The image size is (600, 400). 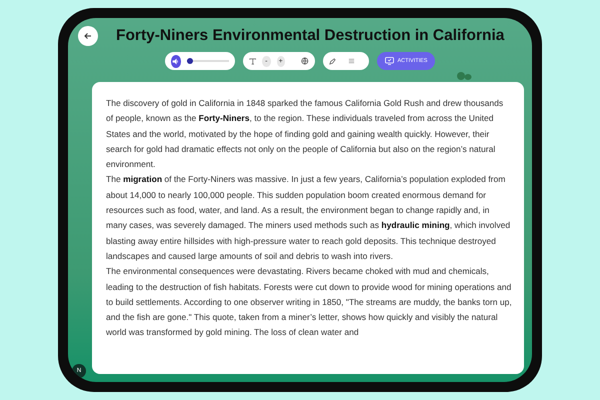 I want to click on pencil-icon, so click(x=332, y=61).